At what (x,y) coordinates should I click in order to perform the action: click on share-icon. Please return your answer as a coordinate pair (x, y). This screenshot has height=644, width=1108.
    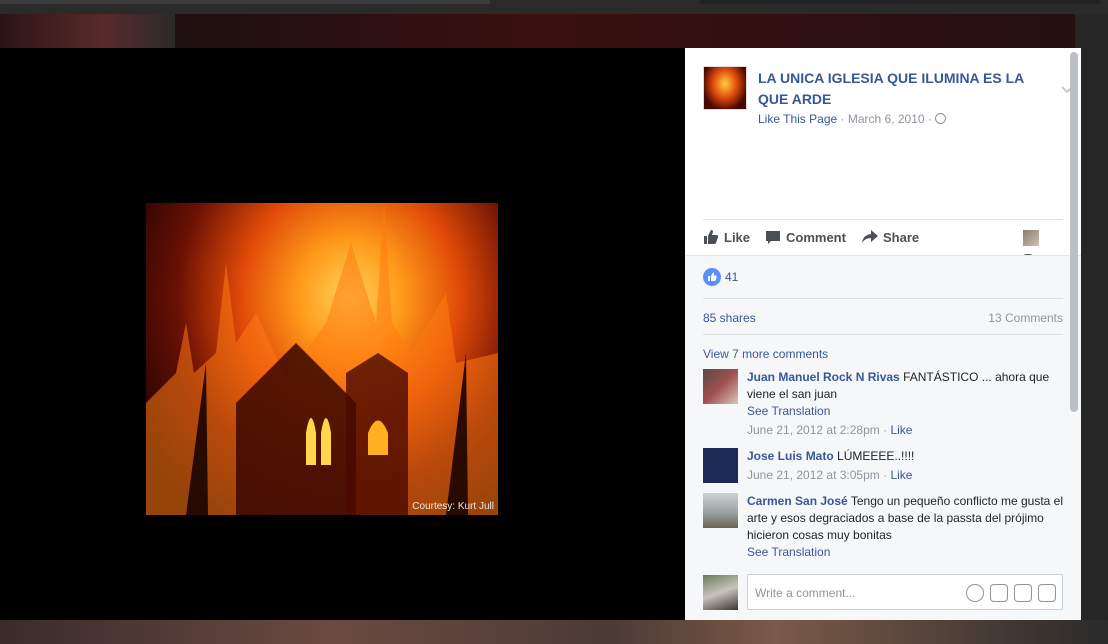
    Looking at the image, I should click on (870, 236).